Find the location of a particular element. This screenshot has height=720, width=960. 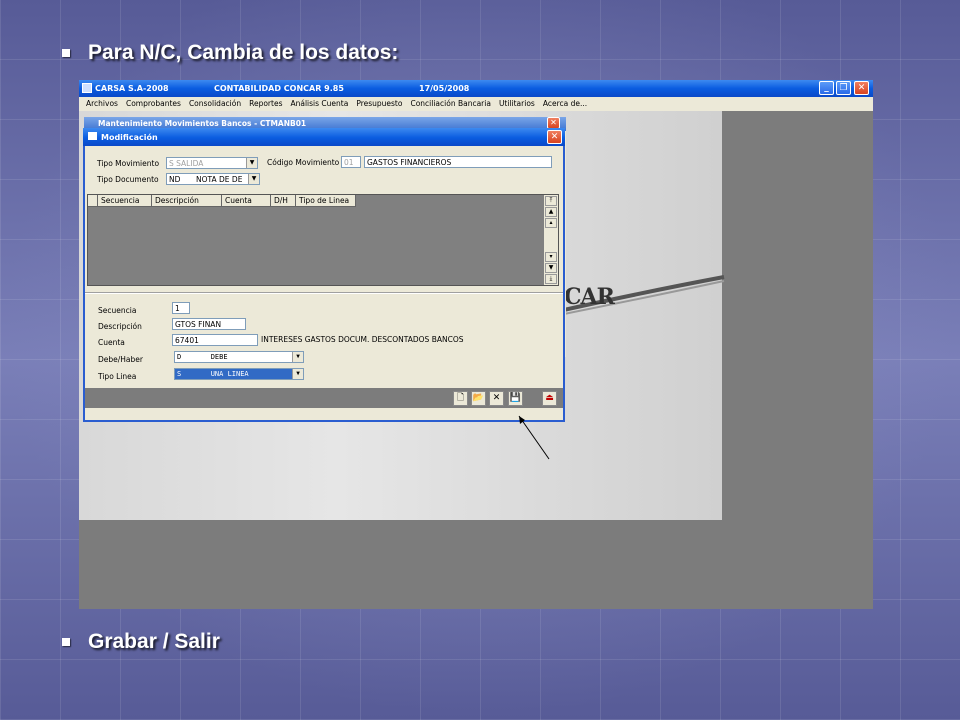

bullet-2-text: Grabar / Salir is located at coordinates (154, 641).